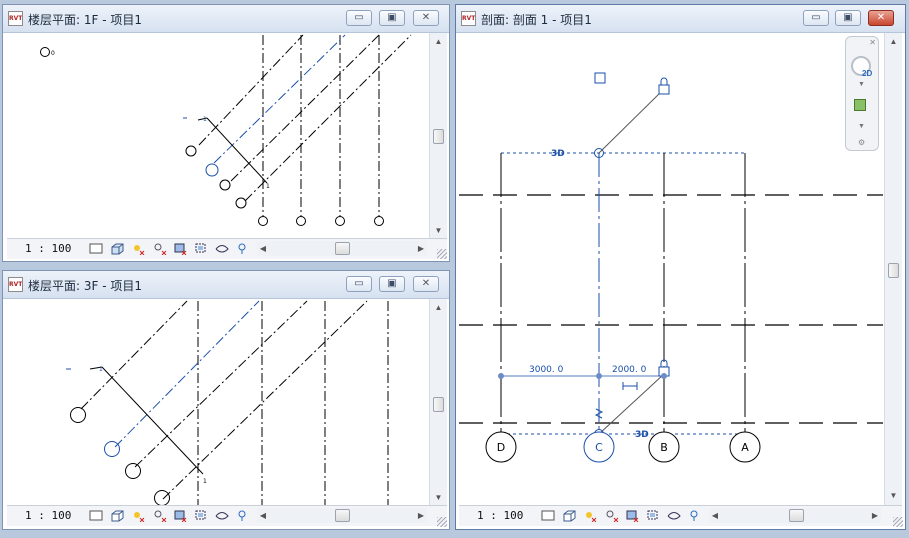 Image resolution: width=909 pixels, height=538 pixels. What do you see at coordinates (861, 142) in the screenshot?
I see `settings-icon: ⚙` at bounding box center [861, 142].